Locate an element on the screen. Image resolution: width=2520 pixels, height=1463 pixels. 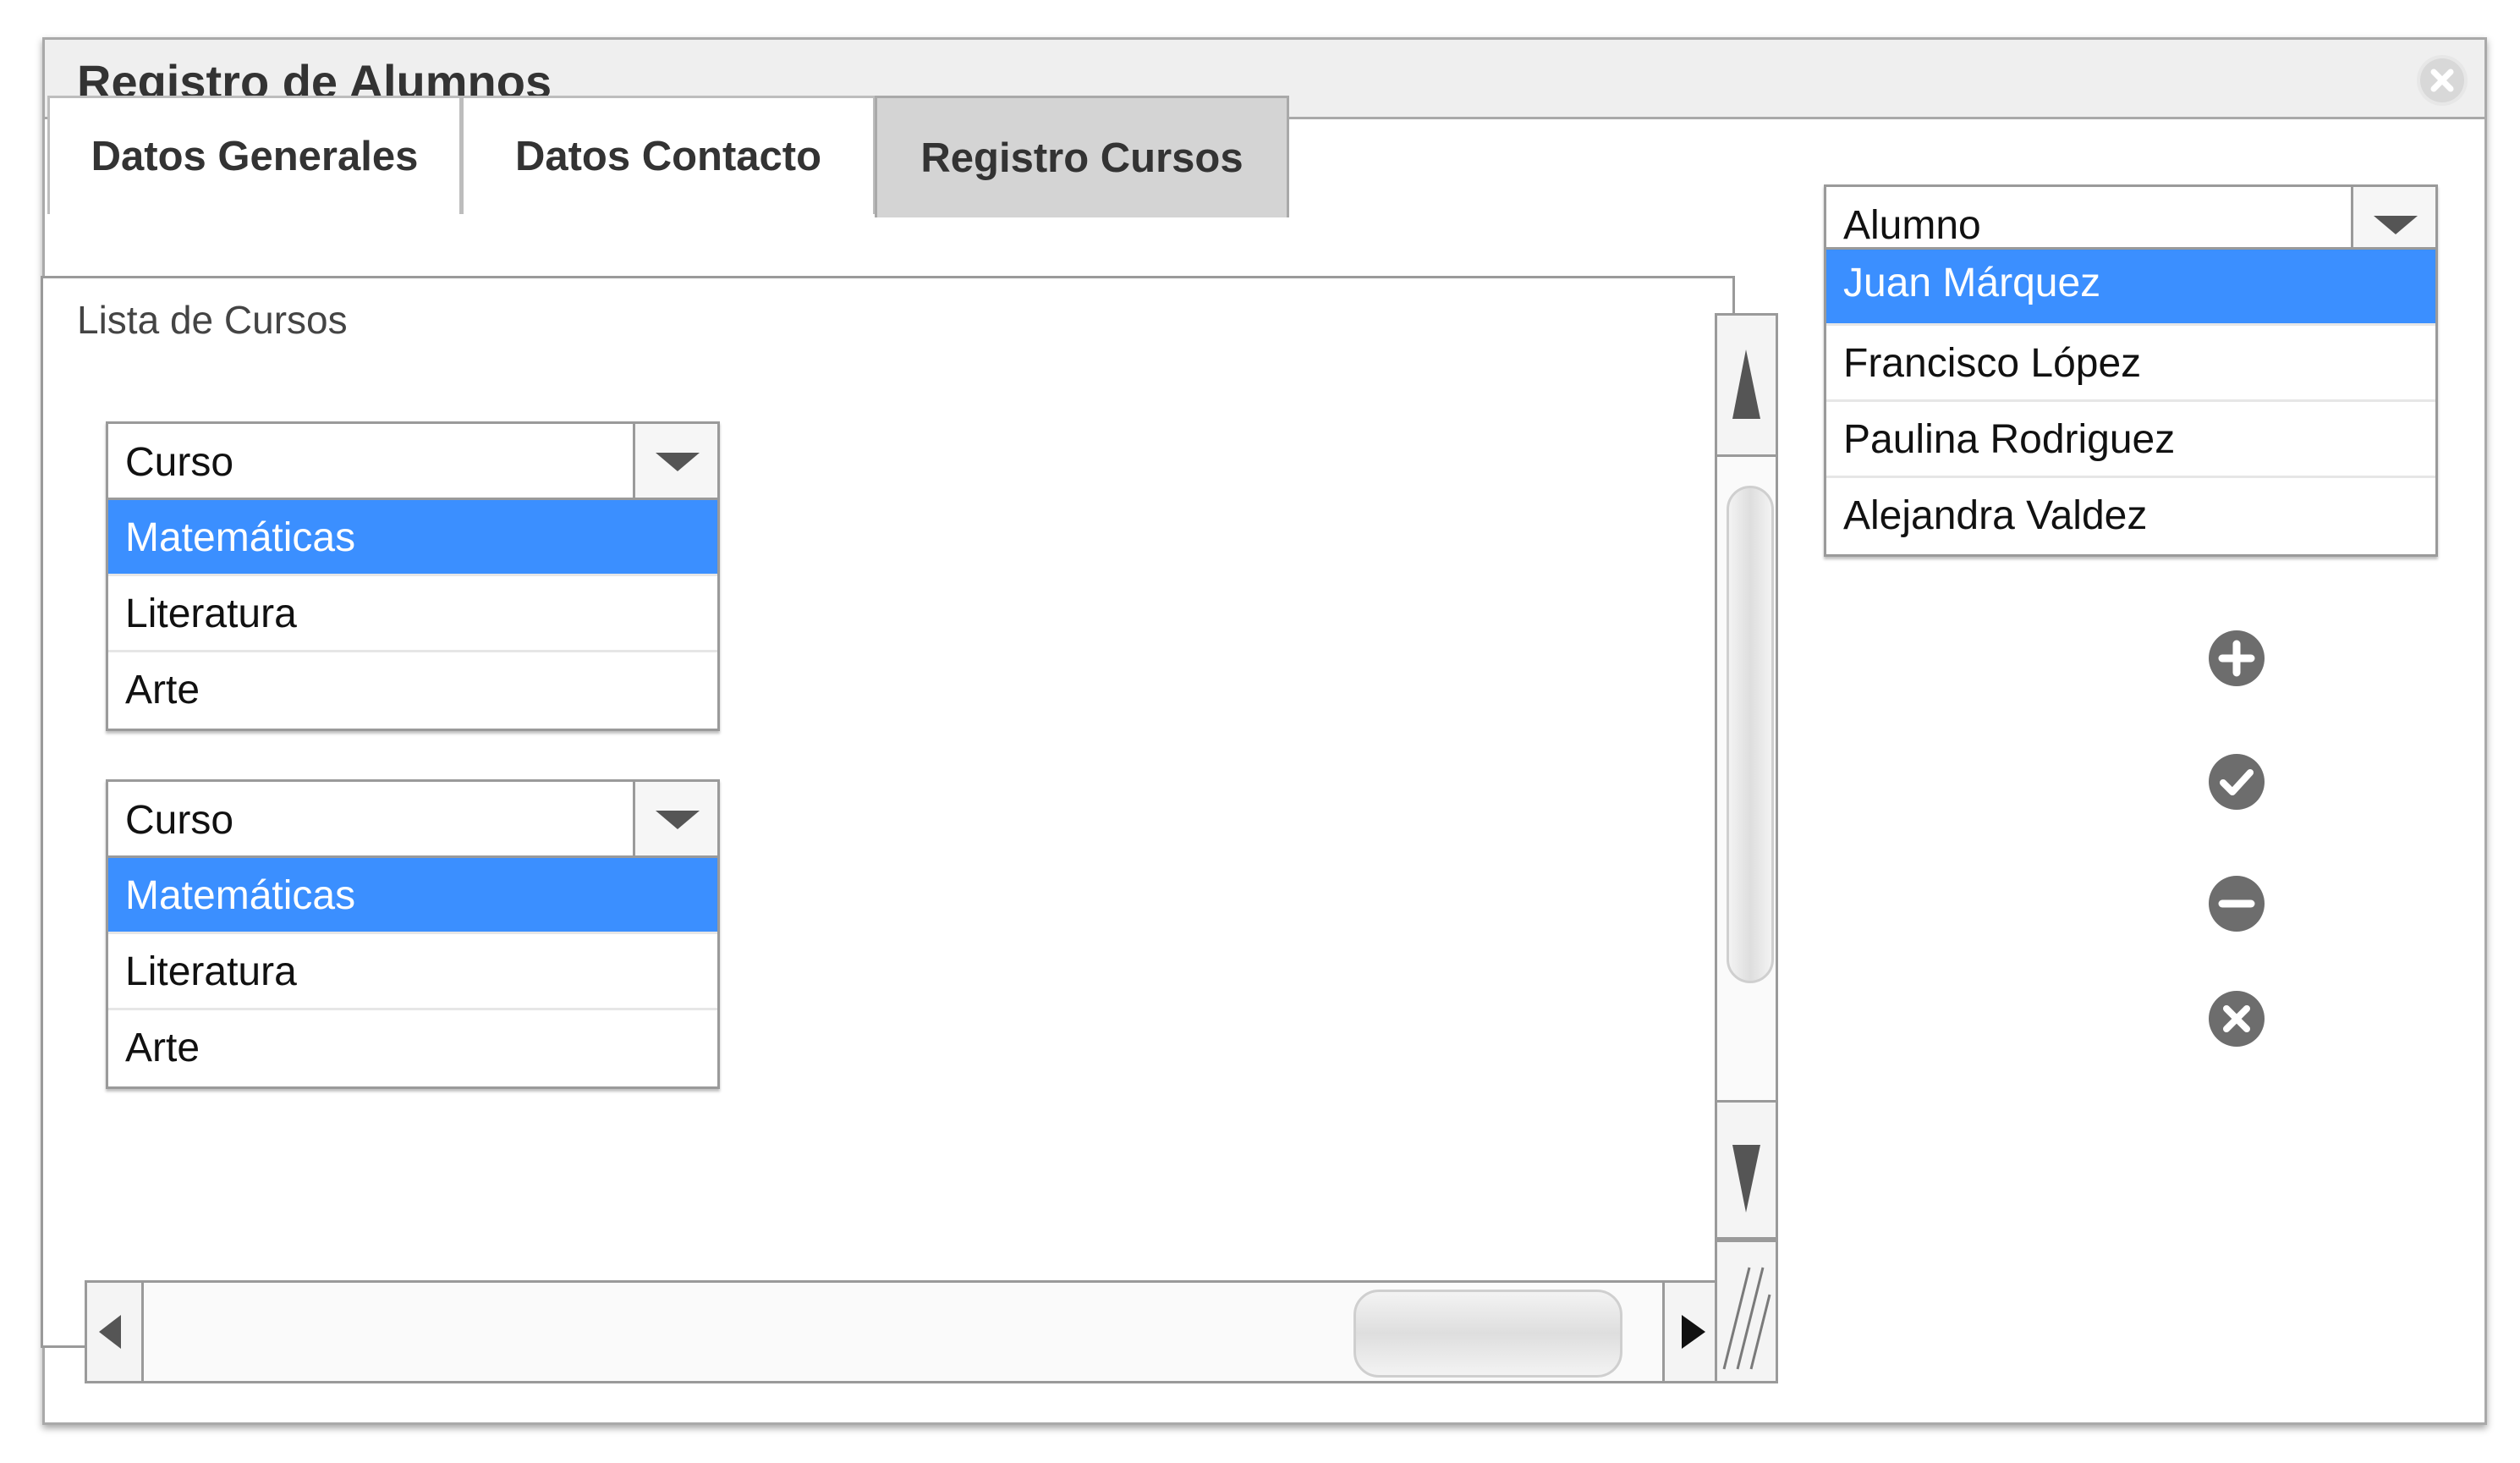
arrow-down-icon is located at coordinates (1746, 1179).